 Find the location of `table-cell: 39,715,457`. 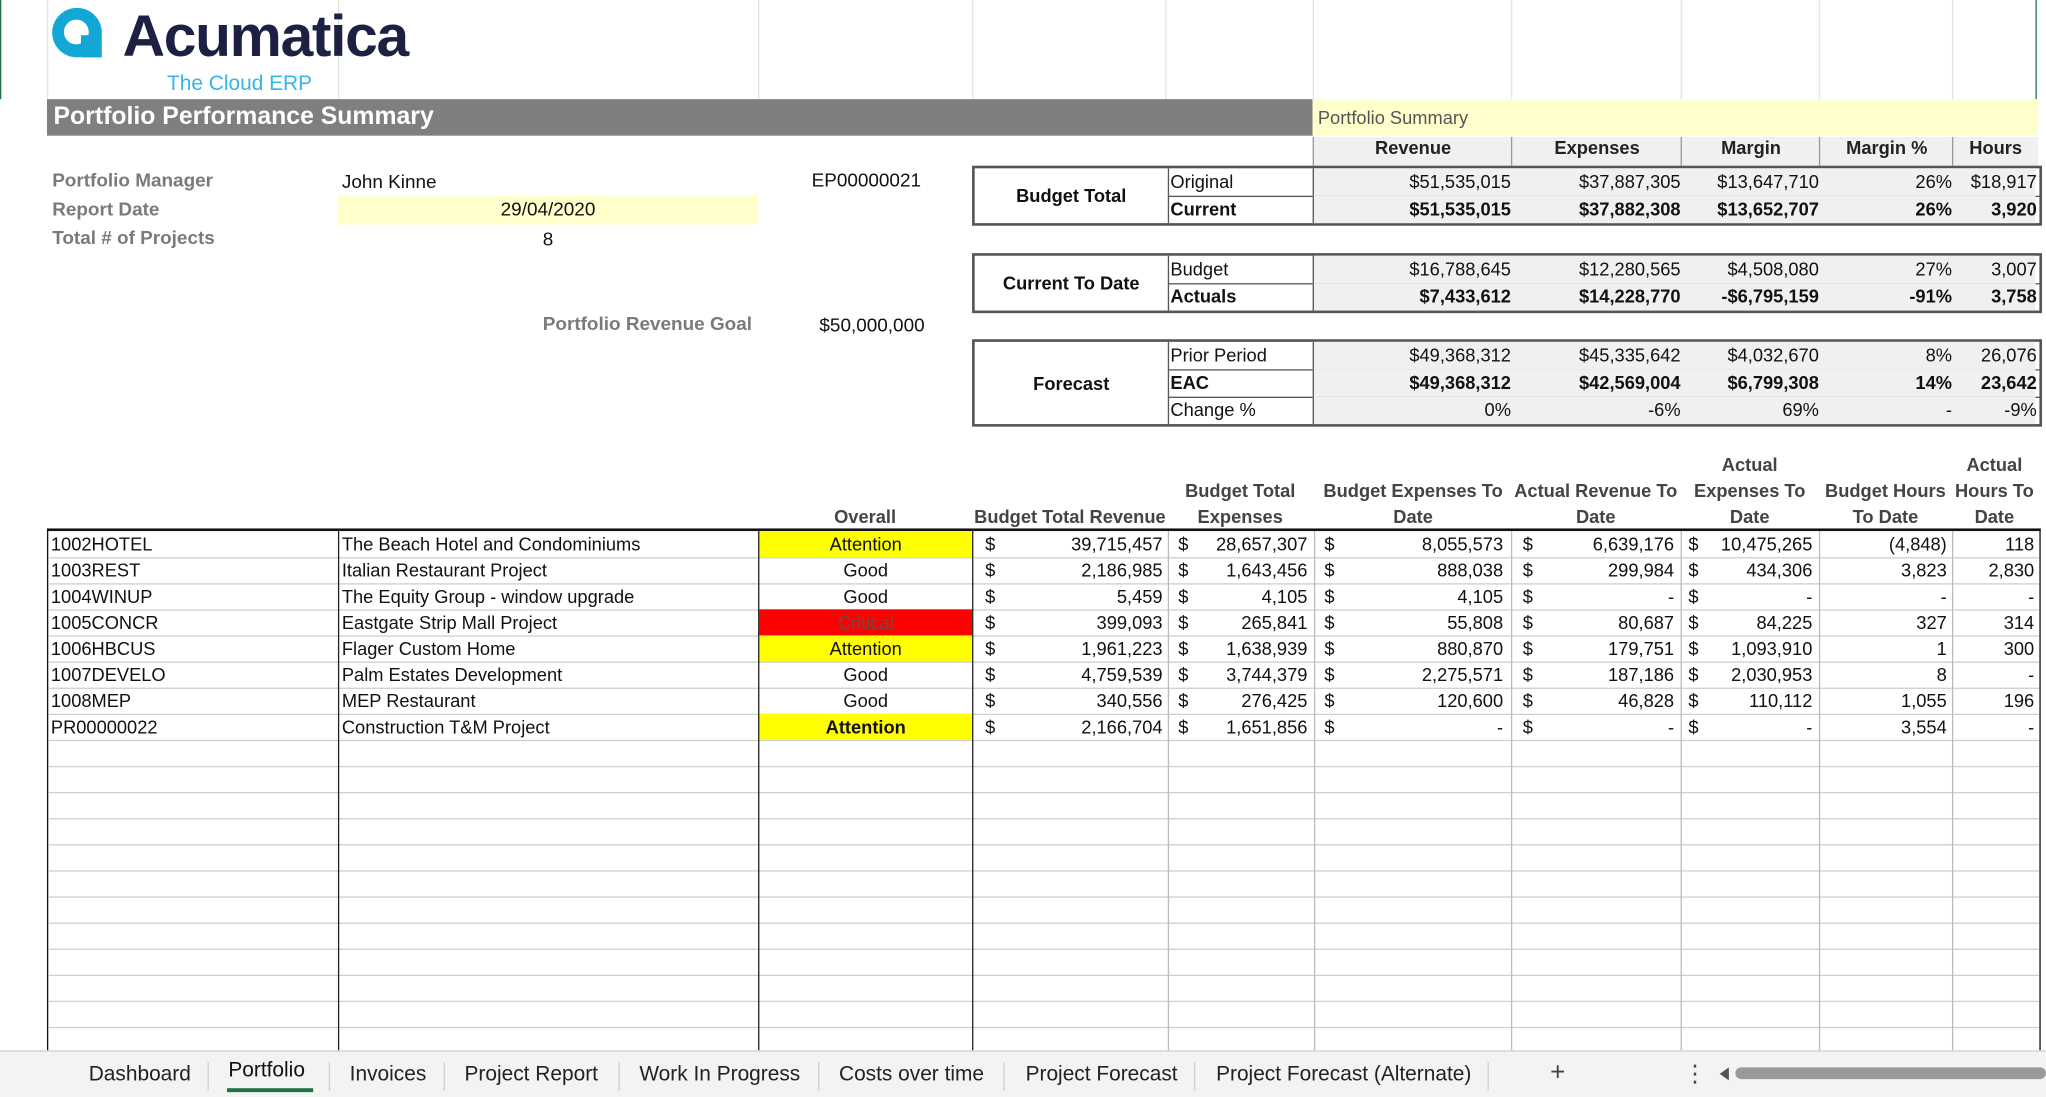

table-cell: 39,715,457 is located at coordinates (1088, 544).